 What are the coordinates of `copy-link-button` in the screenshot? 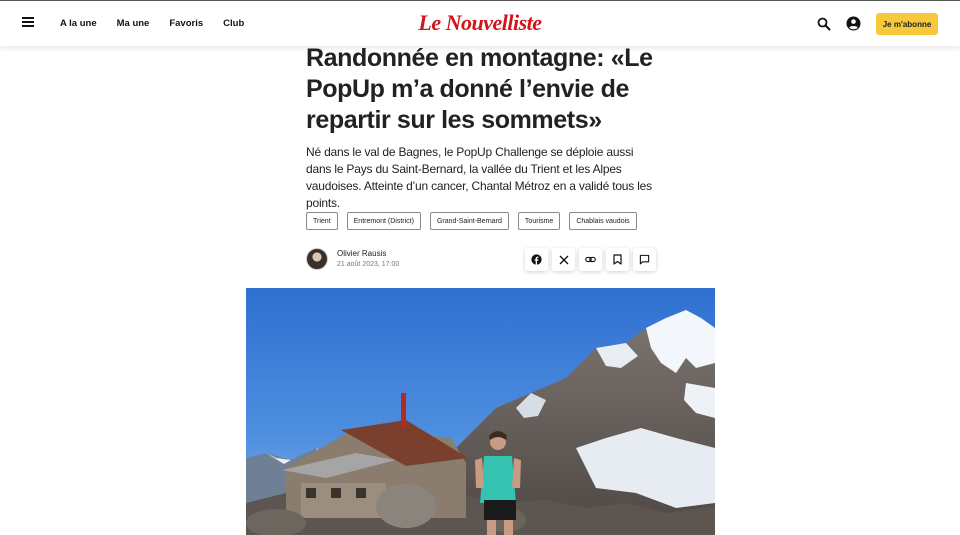 It's located at (590, 259).